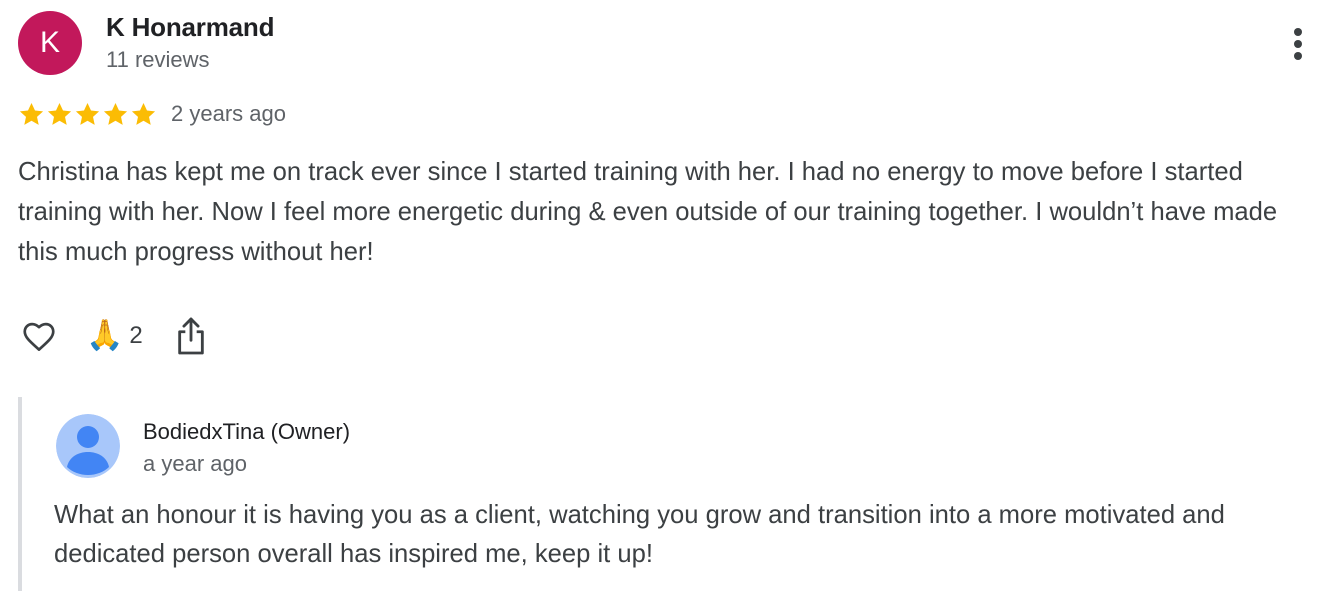 This screenshot has width=1330, height=604. I want to click on share-icon, so click(190, 336).